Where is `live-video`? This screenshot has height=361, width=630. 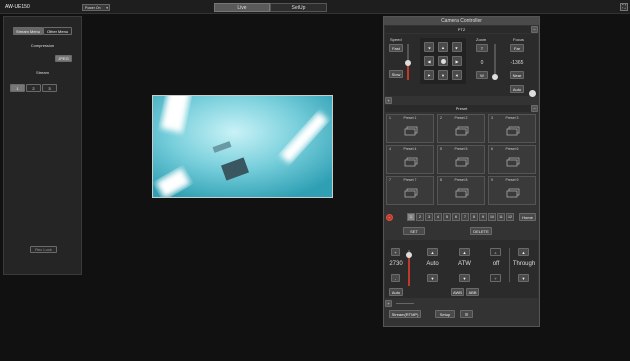
live-video is located at coordinates (242, 146).